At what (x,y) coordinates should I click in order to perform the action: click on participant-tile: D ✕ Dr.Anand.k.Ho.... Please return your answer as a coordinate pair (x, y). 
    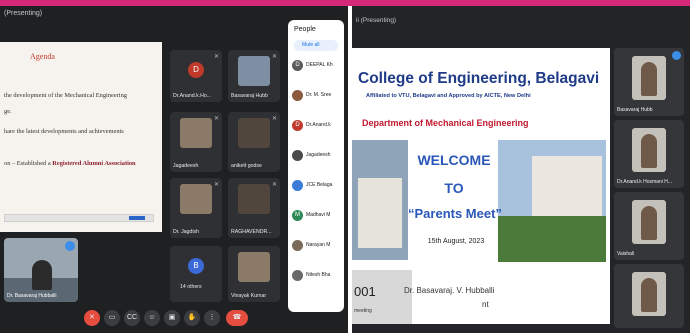
    Looking at the image, I should click on (196, 76).